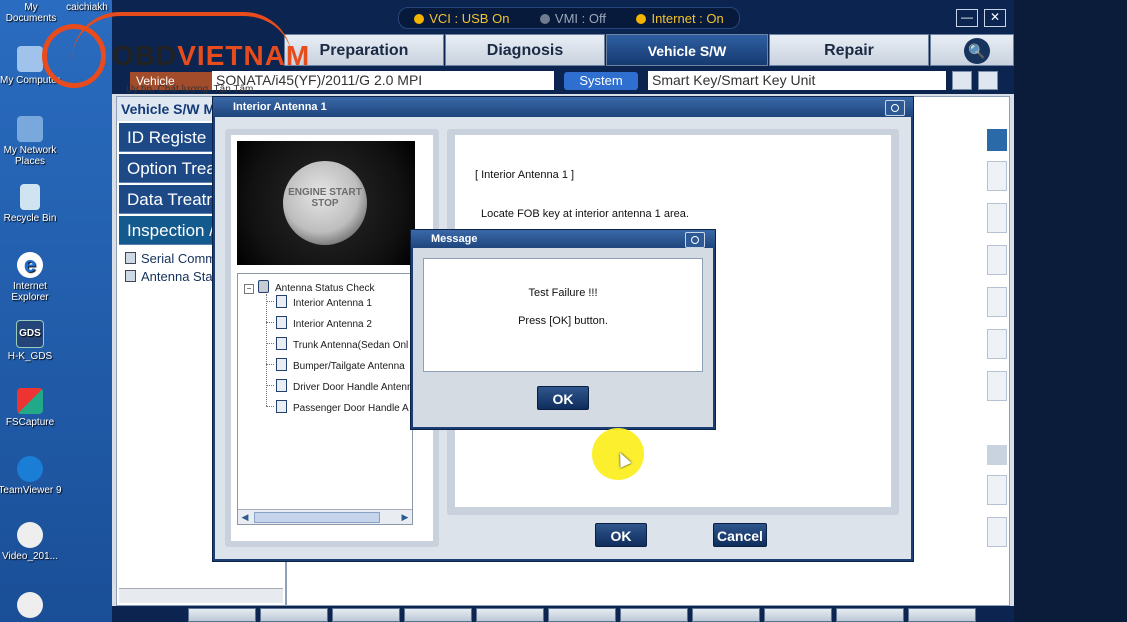  Describe the element at coordinates (30, 401) in the screenshot. I see `fscapture-icon` at that location.